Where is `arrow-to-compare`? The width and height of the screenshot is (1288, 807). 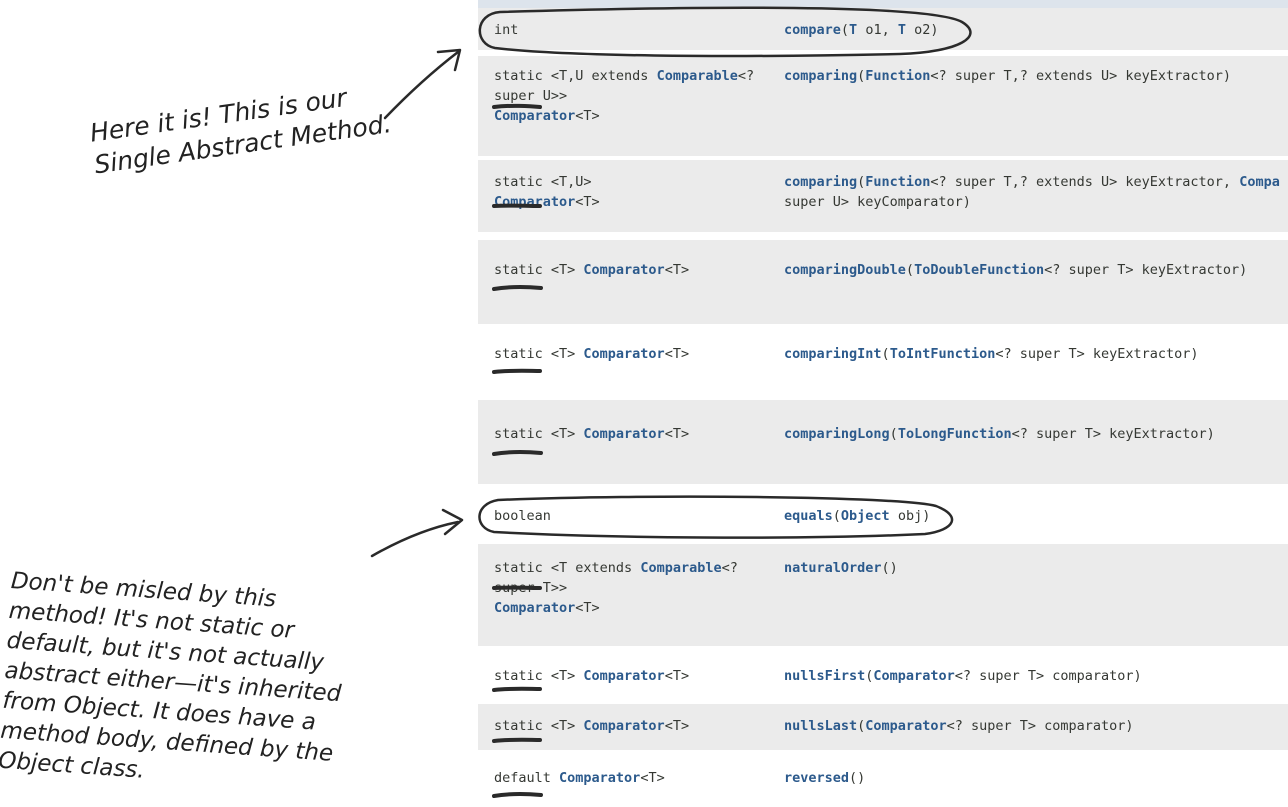 arrow-to-compare is located at coordinates (421, 85).